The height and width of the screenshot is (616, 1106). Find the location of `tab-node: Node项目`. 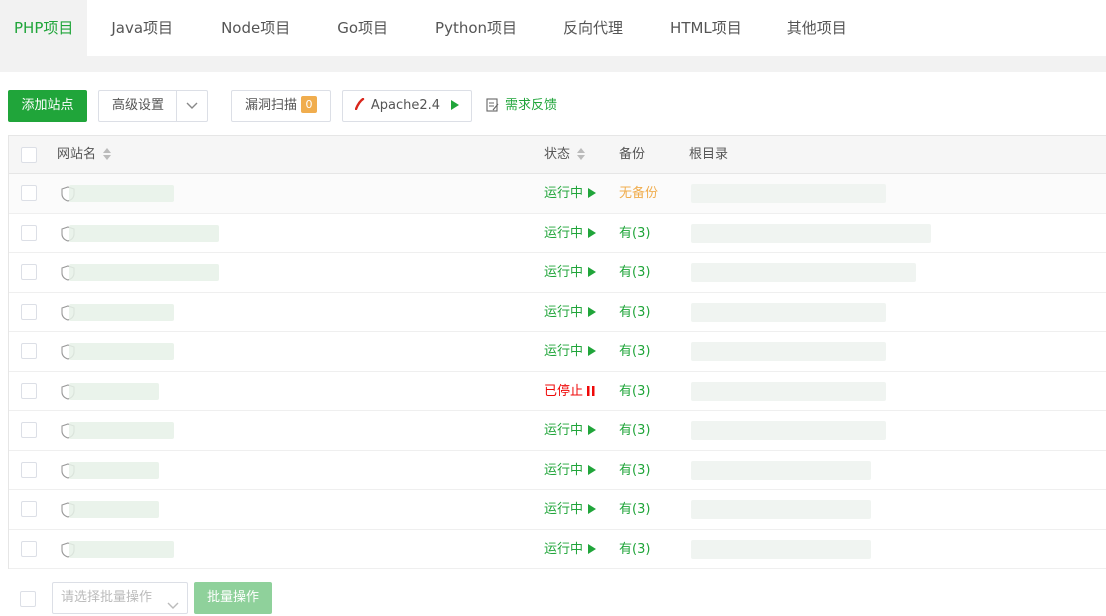

tab-node: Node项目 is located at coordinates (255, 28).